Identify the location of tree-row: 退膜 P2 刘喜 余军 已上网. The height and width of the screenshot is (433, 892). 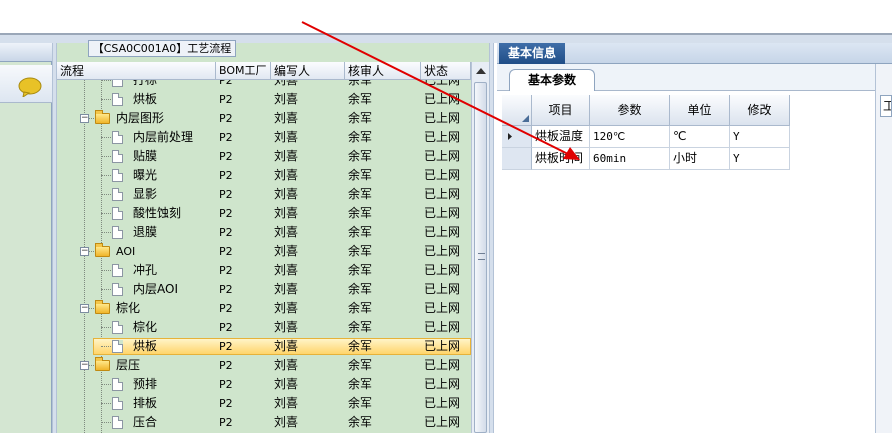
(264, 232).